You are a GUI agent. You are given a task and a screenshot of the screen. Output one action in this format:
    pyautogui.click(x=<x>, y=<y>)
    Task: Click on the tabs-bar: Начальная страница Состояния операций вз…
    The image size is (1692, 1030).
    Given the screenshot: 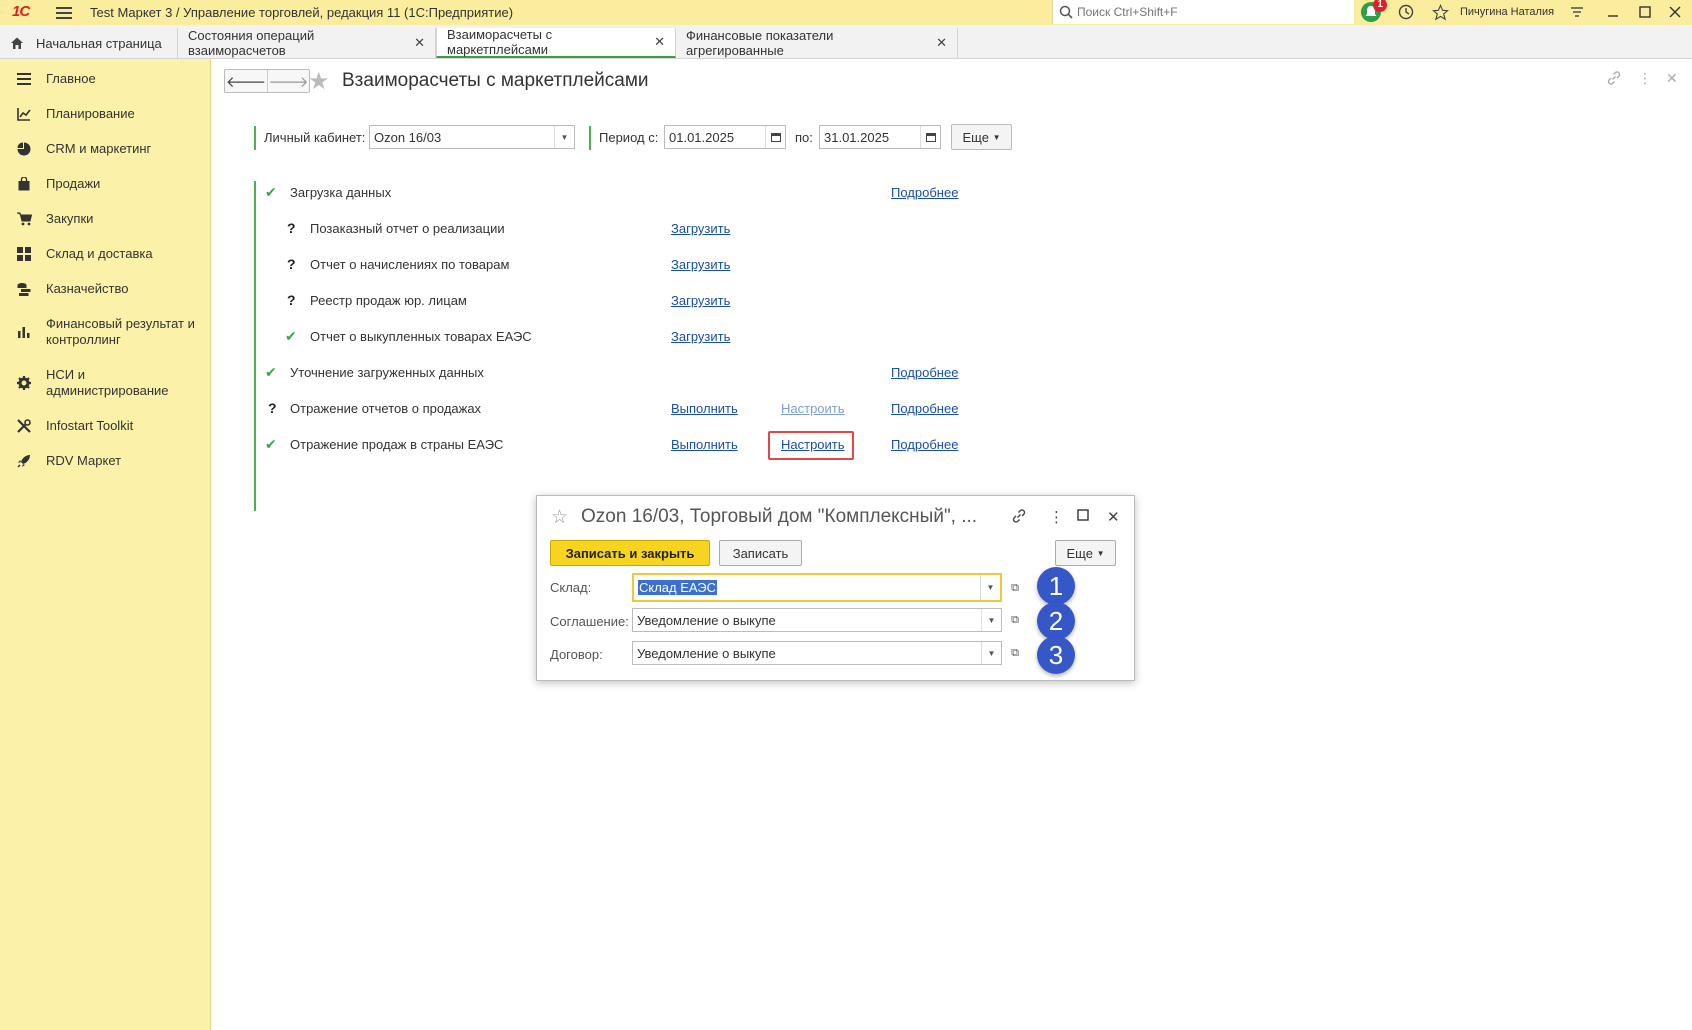 What is the action you would take?
    pyautogui.click(x=846, y=42)
    